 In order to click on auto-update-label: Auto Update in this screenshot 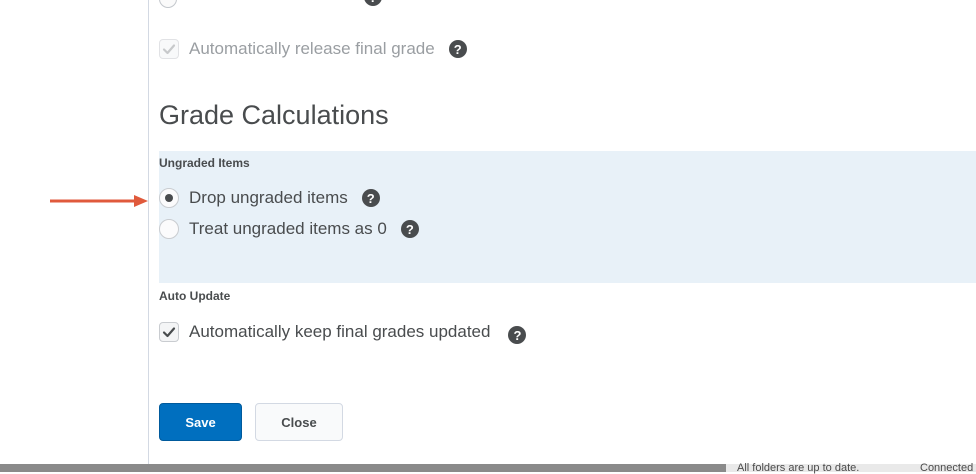, I will do `click(195, 296)`.